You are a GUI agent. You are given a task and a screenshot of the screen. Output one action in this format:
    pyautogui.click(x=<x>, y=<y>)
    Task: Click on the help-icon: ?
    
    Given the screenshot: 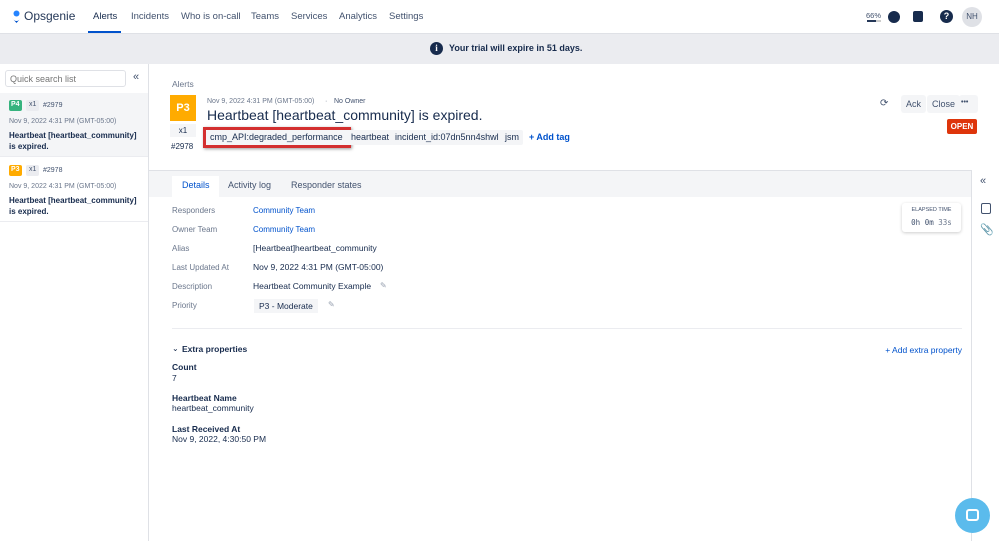 What is the action you would take?
    pyautogui.click(x=946, y=16)
    